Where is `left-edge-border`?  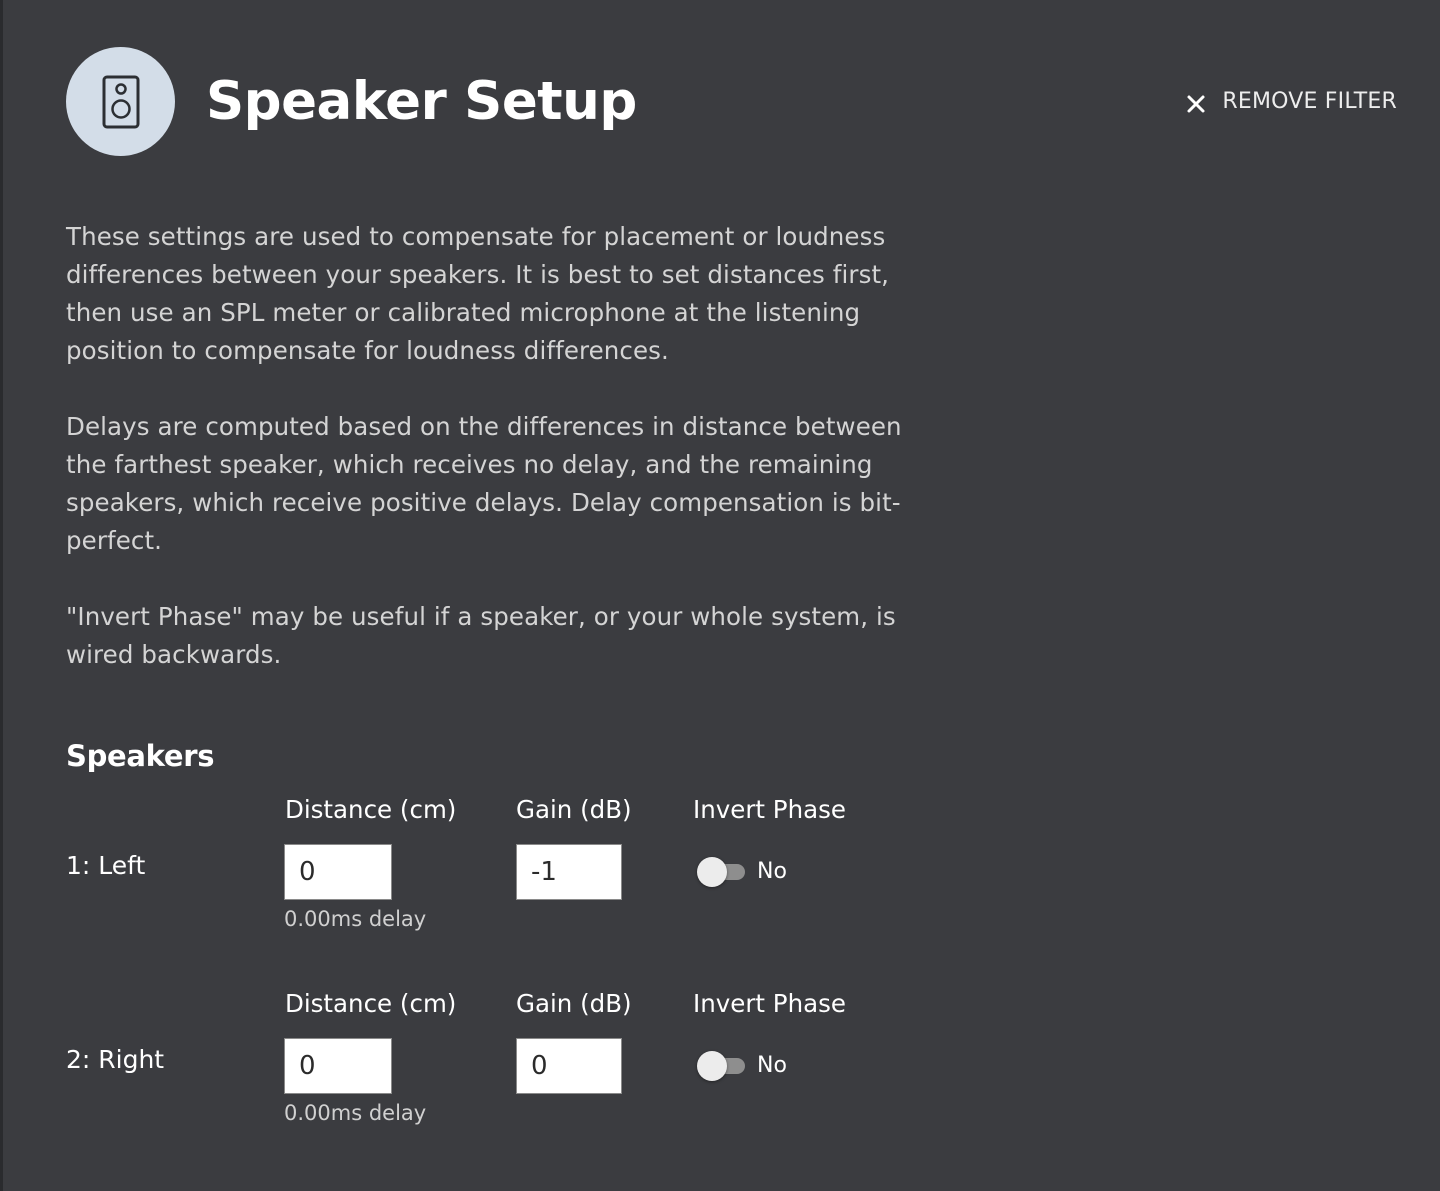 left-edge-border is located at coordinates (1, 595).